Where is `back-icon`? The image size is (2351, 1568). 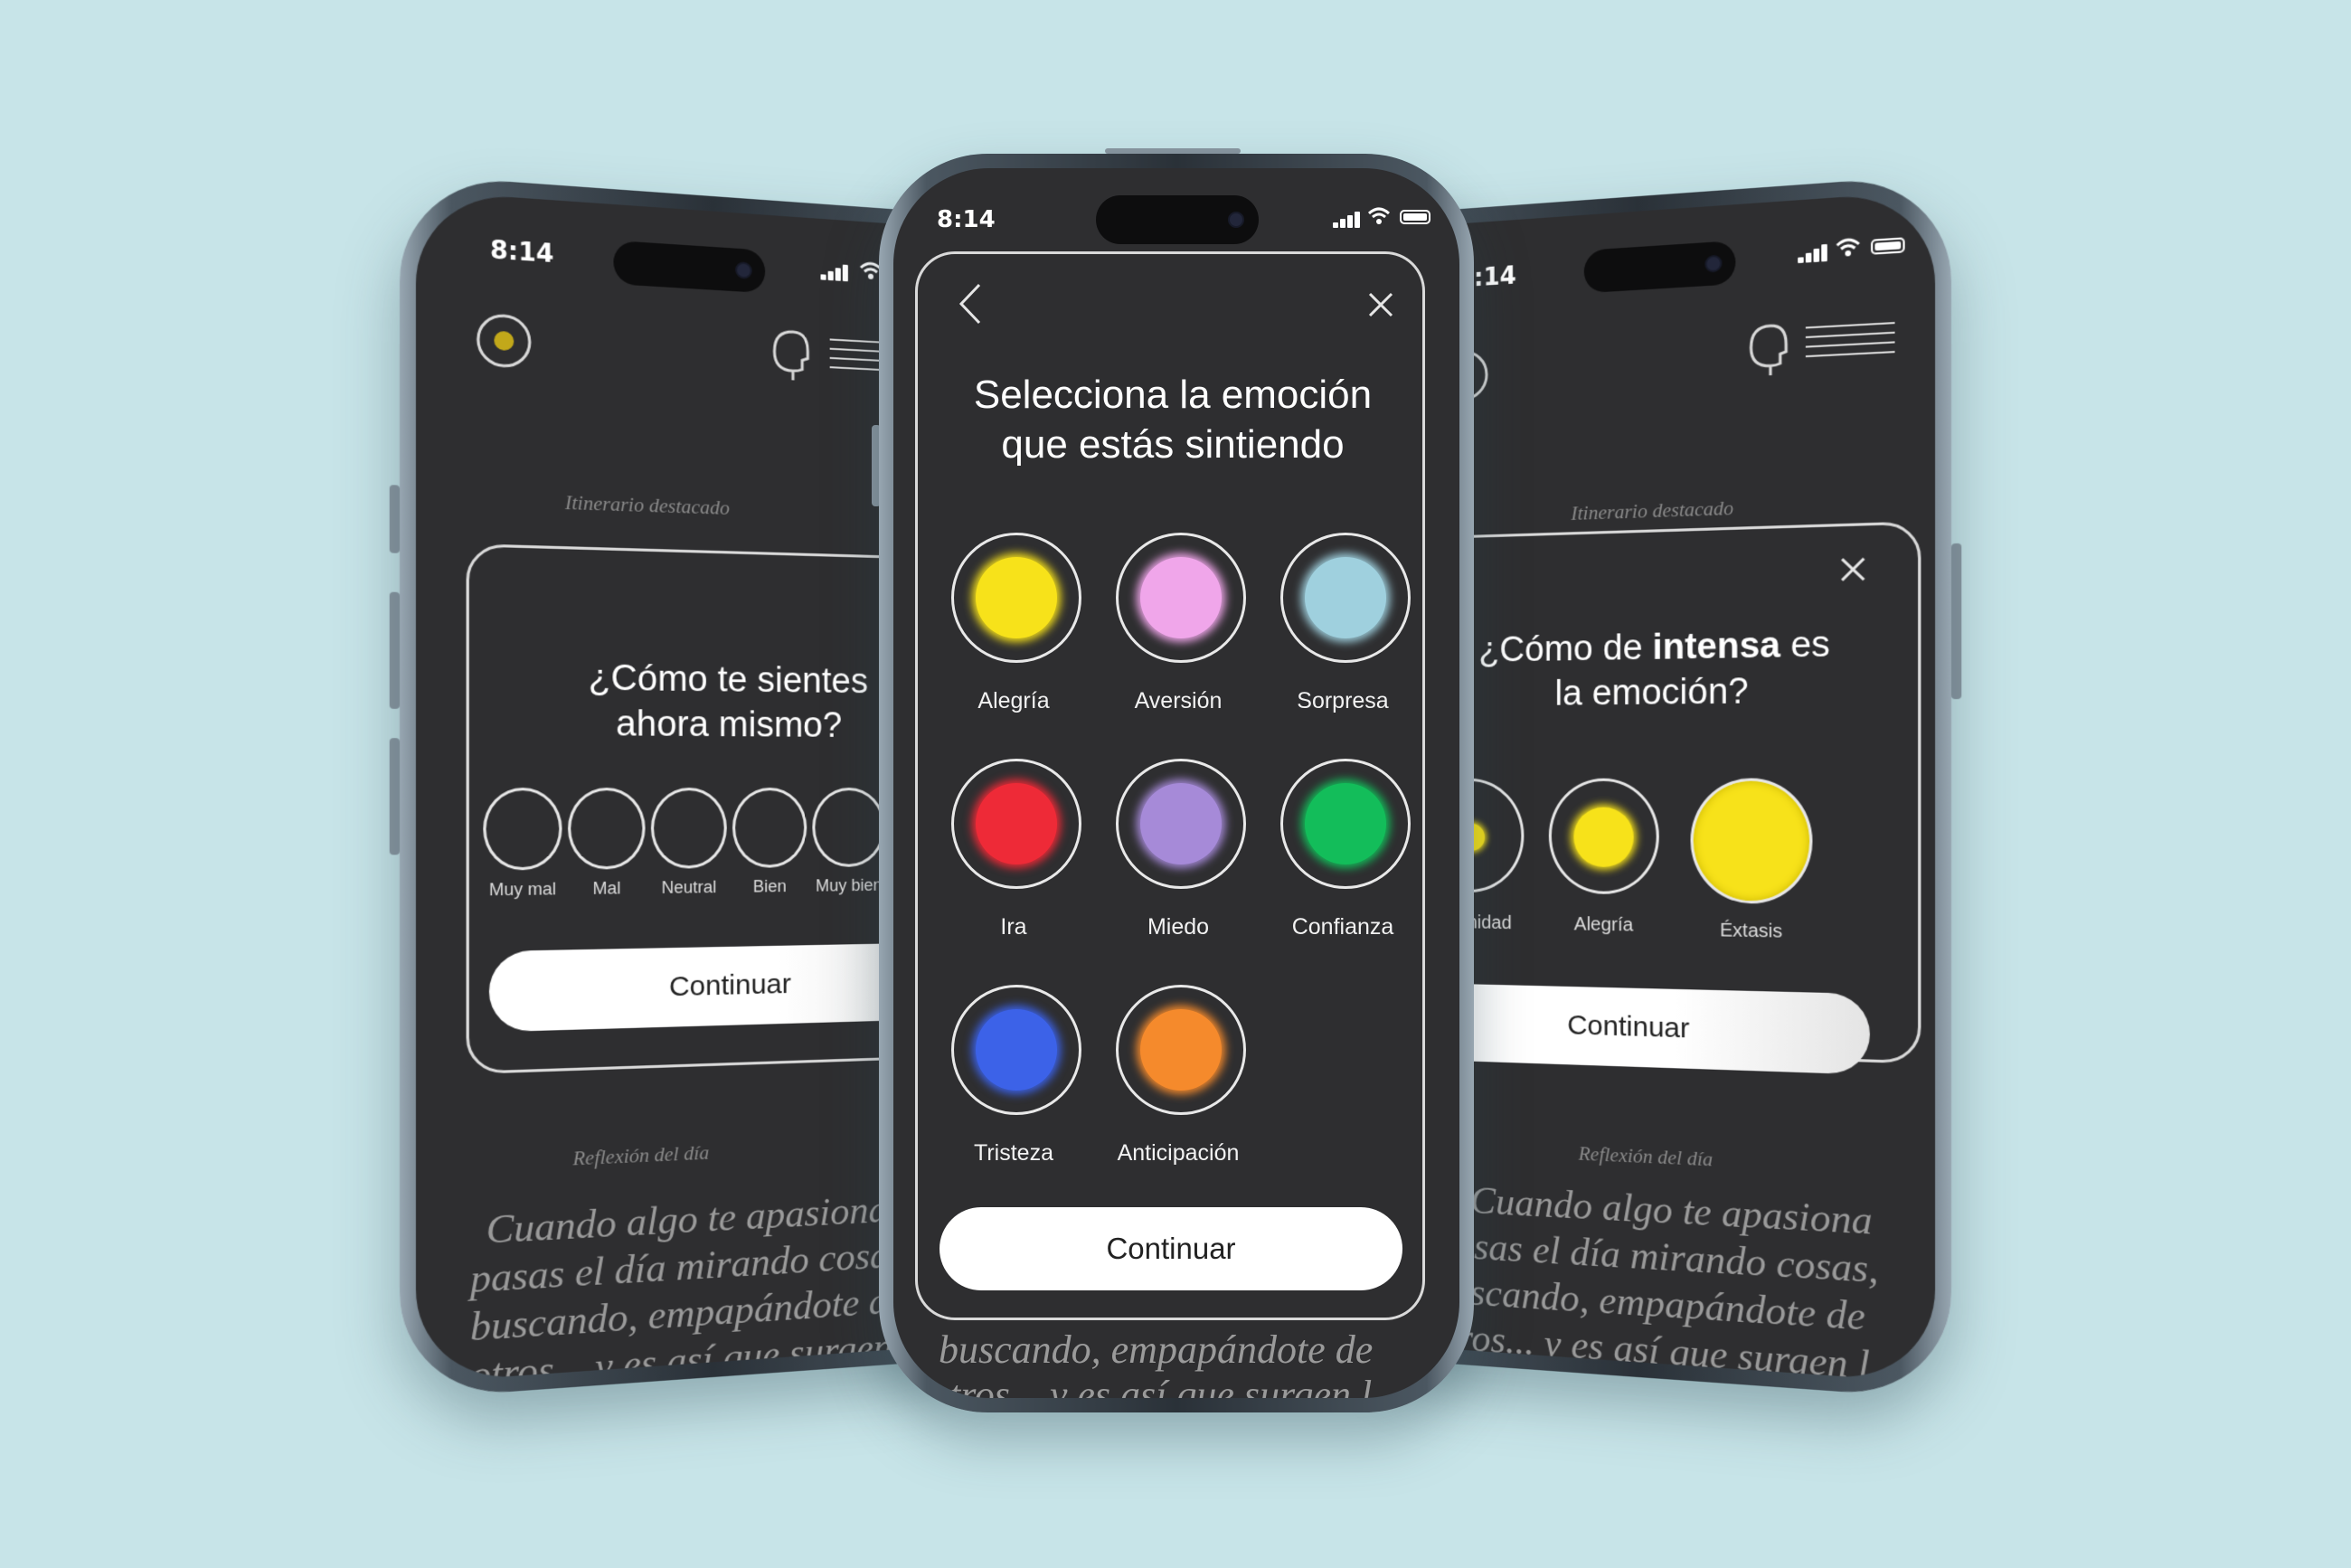
back-icon is located at coordinates (970, 303).